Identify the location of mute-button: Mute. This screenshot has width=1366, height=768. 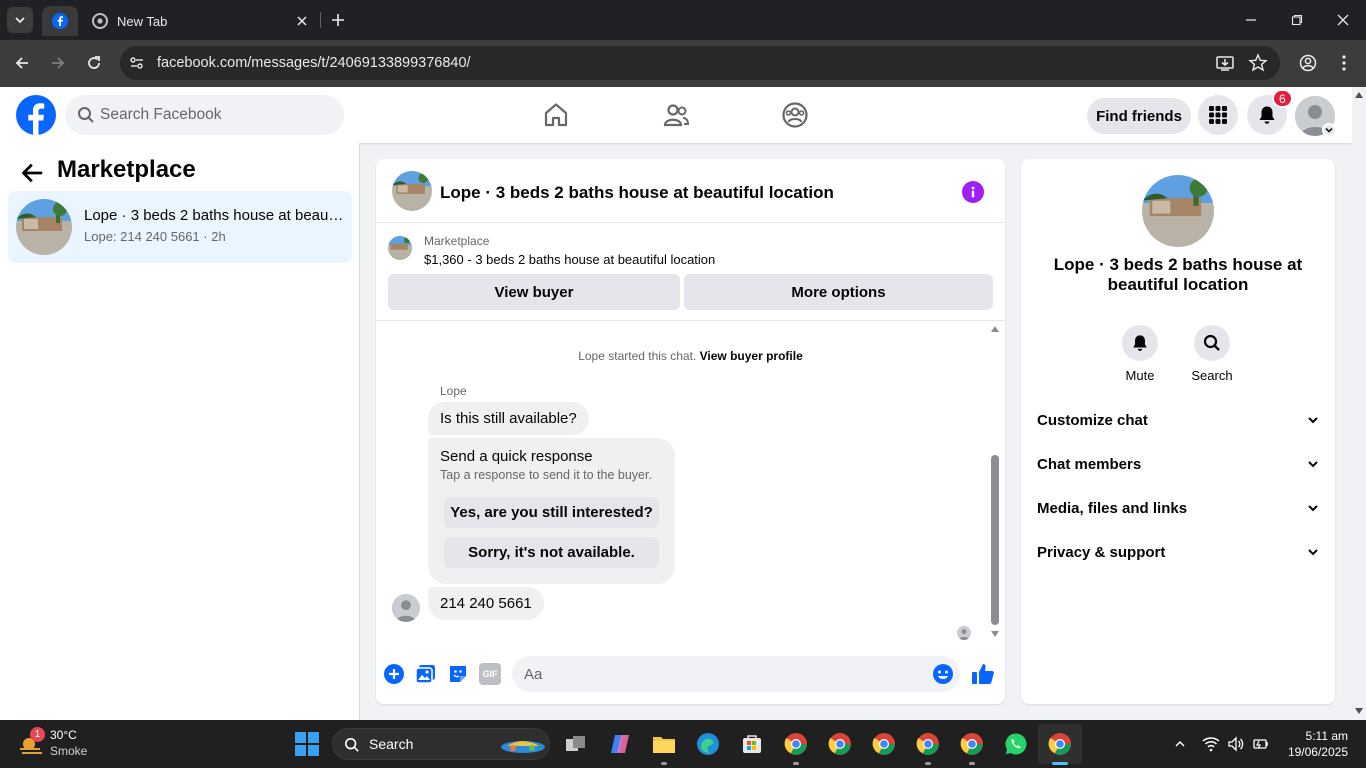
(1140, 354).